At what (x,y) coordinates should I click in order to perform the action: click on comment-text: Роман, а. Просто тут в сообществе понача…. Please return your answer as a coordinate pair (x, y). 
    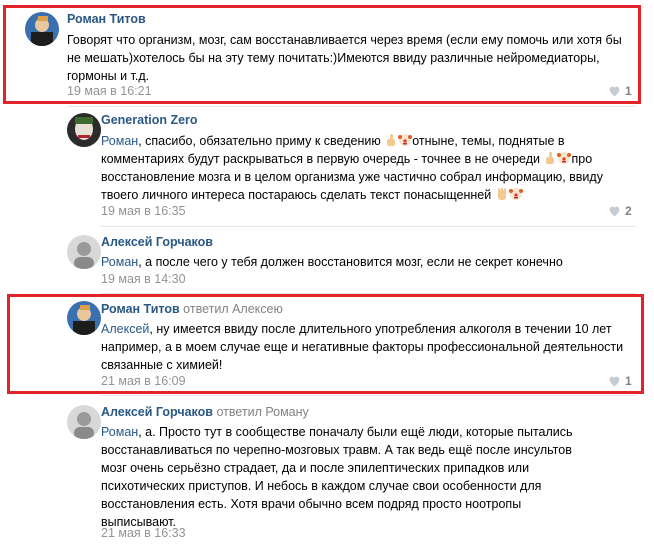
    Looking at the image, I should click on (337, 477).